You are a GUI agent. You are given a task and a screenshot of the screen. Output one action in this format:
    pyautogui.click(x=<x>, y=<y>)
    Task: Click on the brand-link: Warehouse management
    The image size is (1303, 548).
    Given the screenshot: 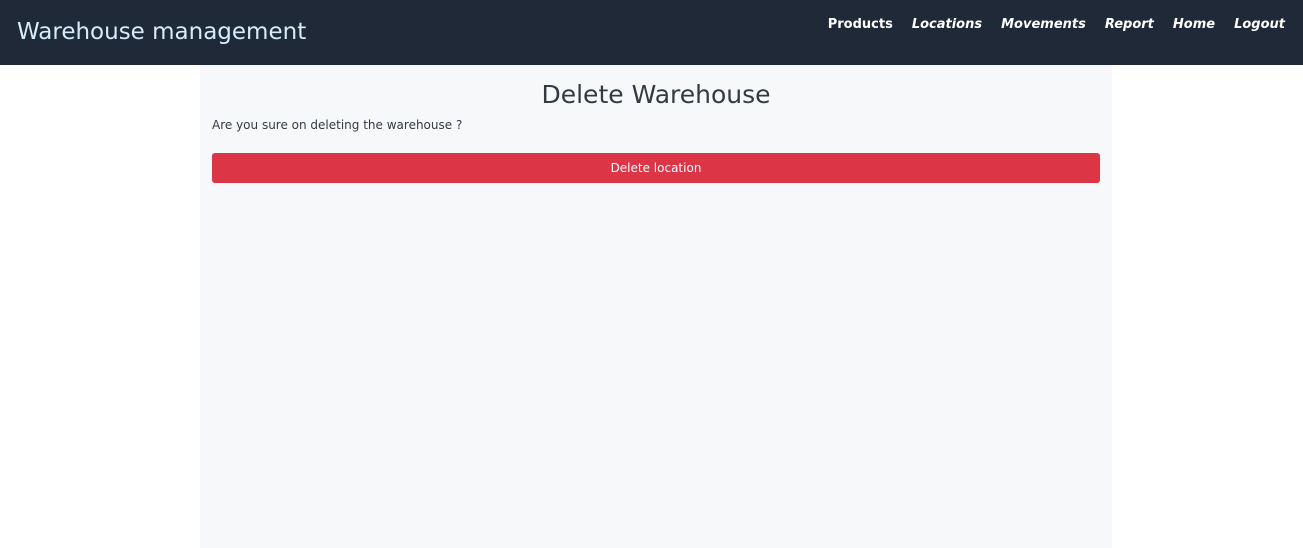 What is the action you would take?
    pyautogui.click(x=161, y=32)
    